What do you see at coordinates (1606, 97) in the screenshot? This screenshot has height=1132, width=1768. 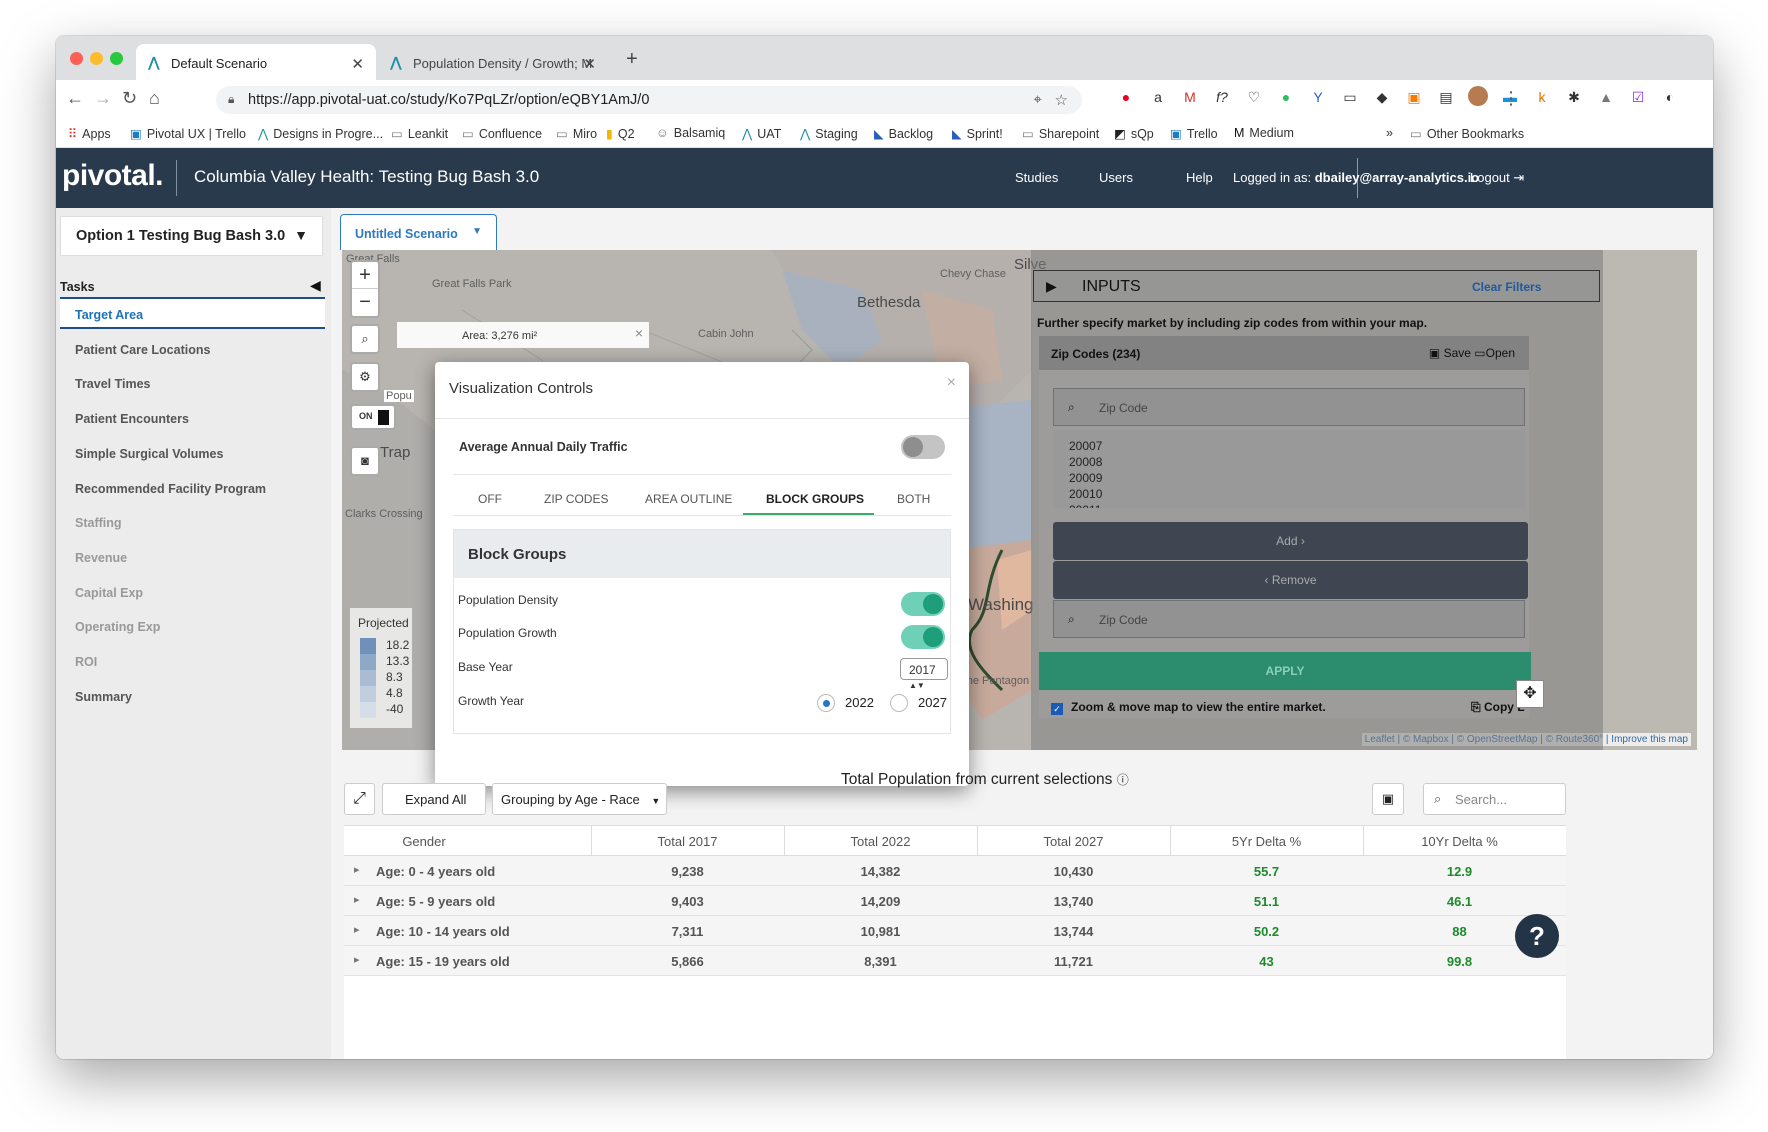 I see `triangle-ext-icon: ▲` at bounding box center [1606, 97].